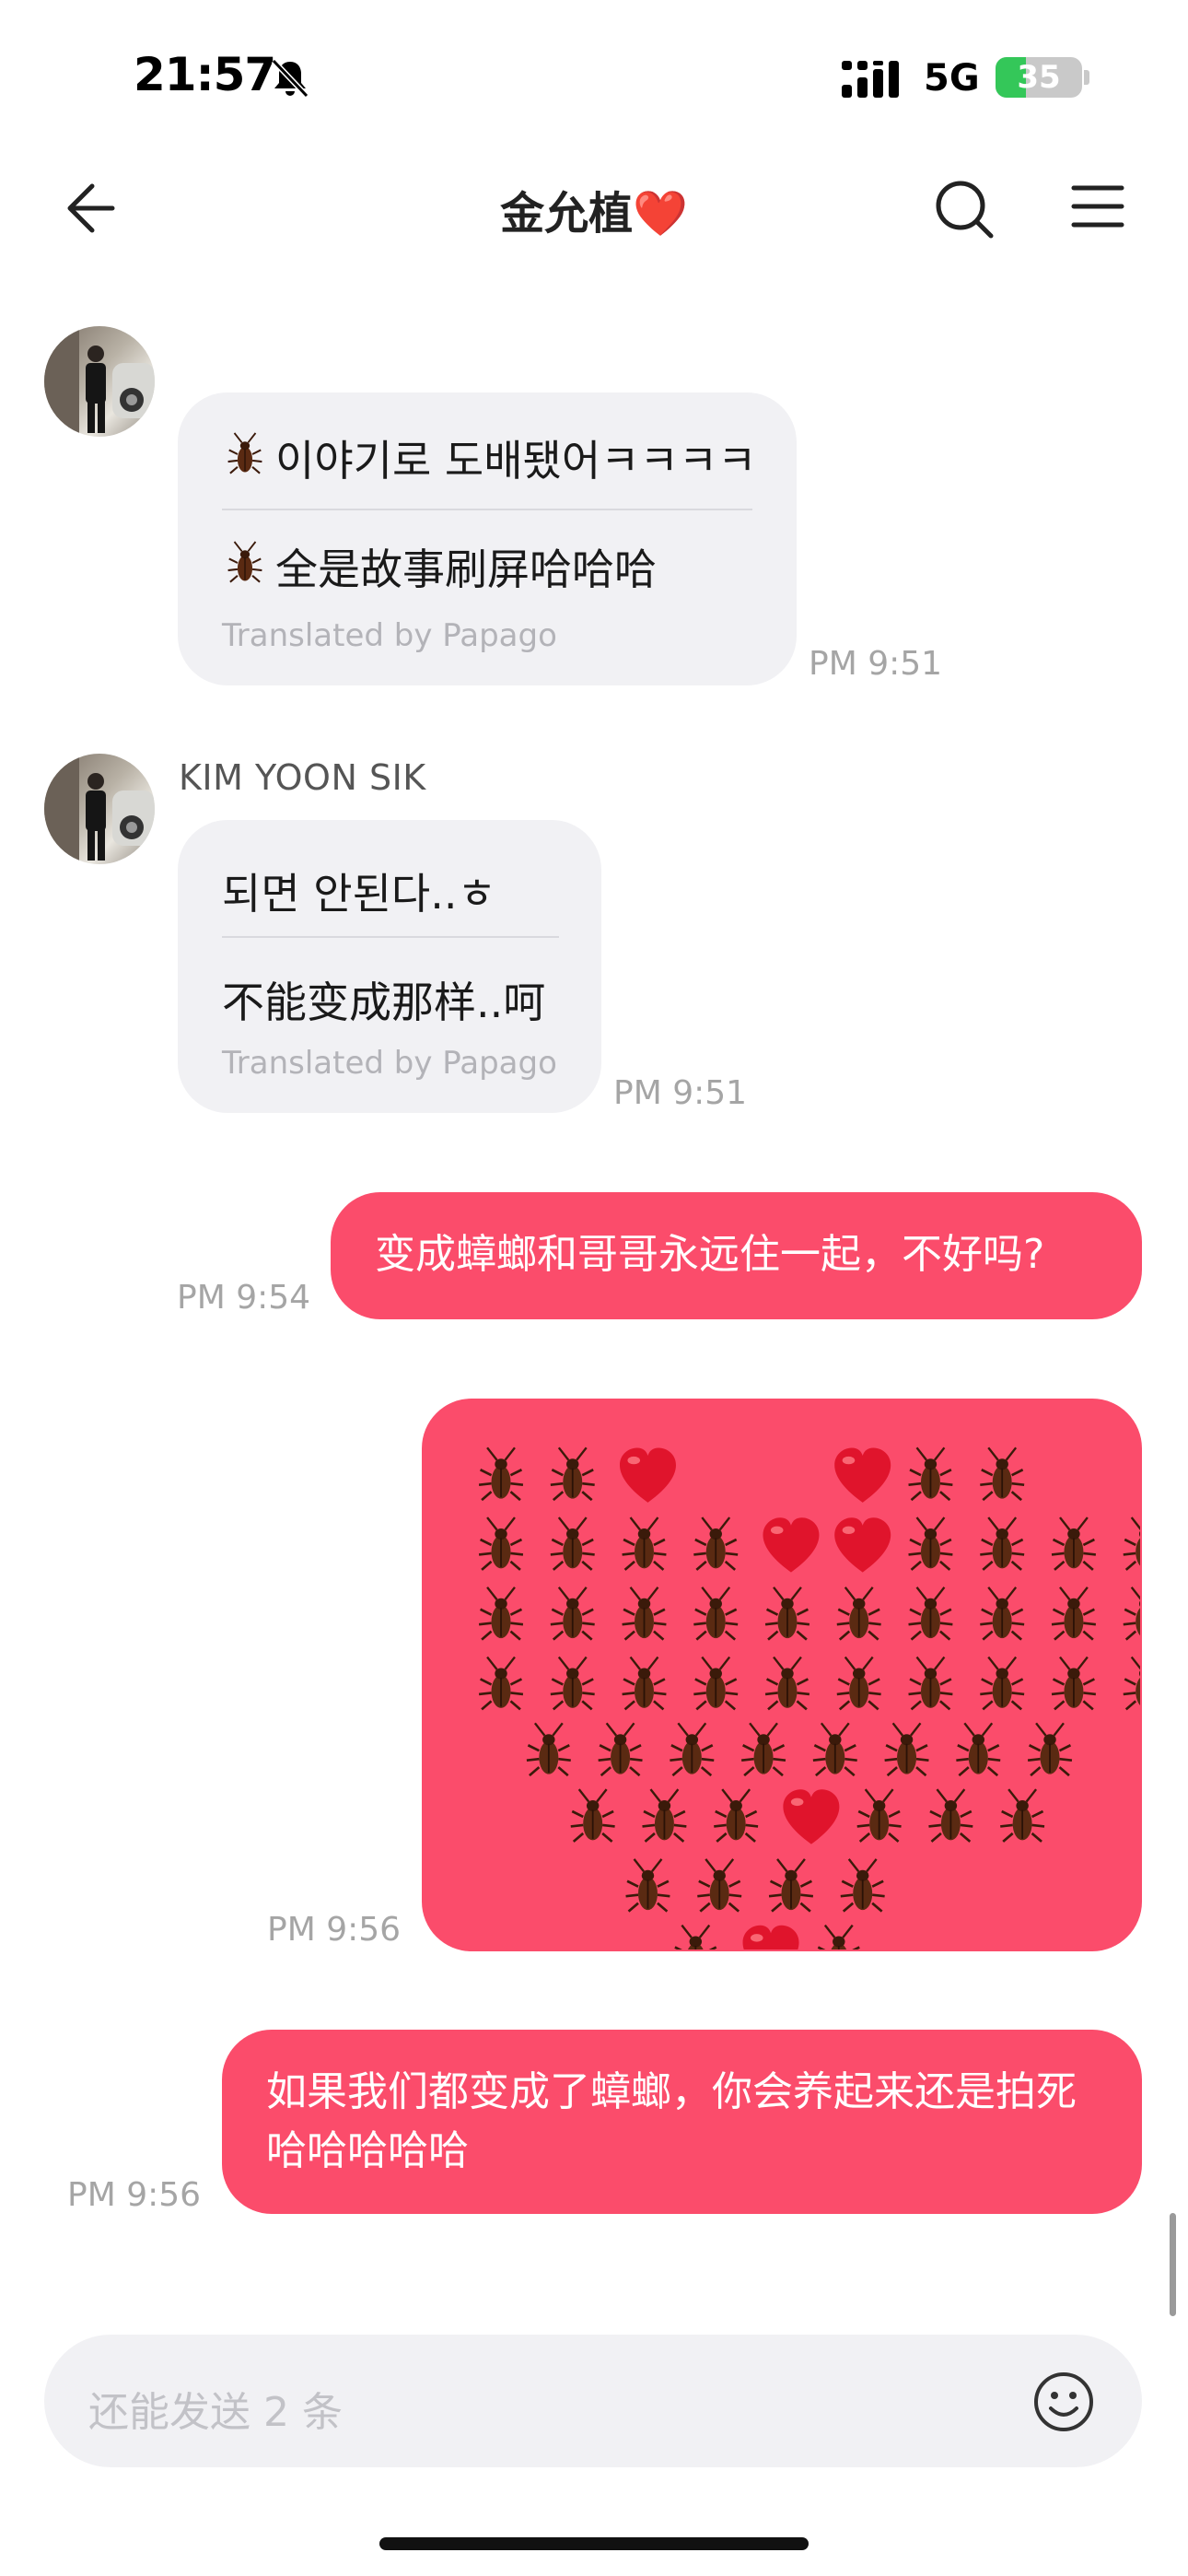 This screenshot has height=2576, width=1188. I want to click on incoming-message-bubble: 되면 안된다..ㅎ 不能变成那样..呵 Translated by Papago, so click(389, 967).